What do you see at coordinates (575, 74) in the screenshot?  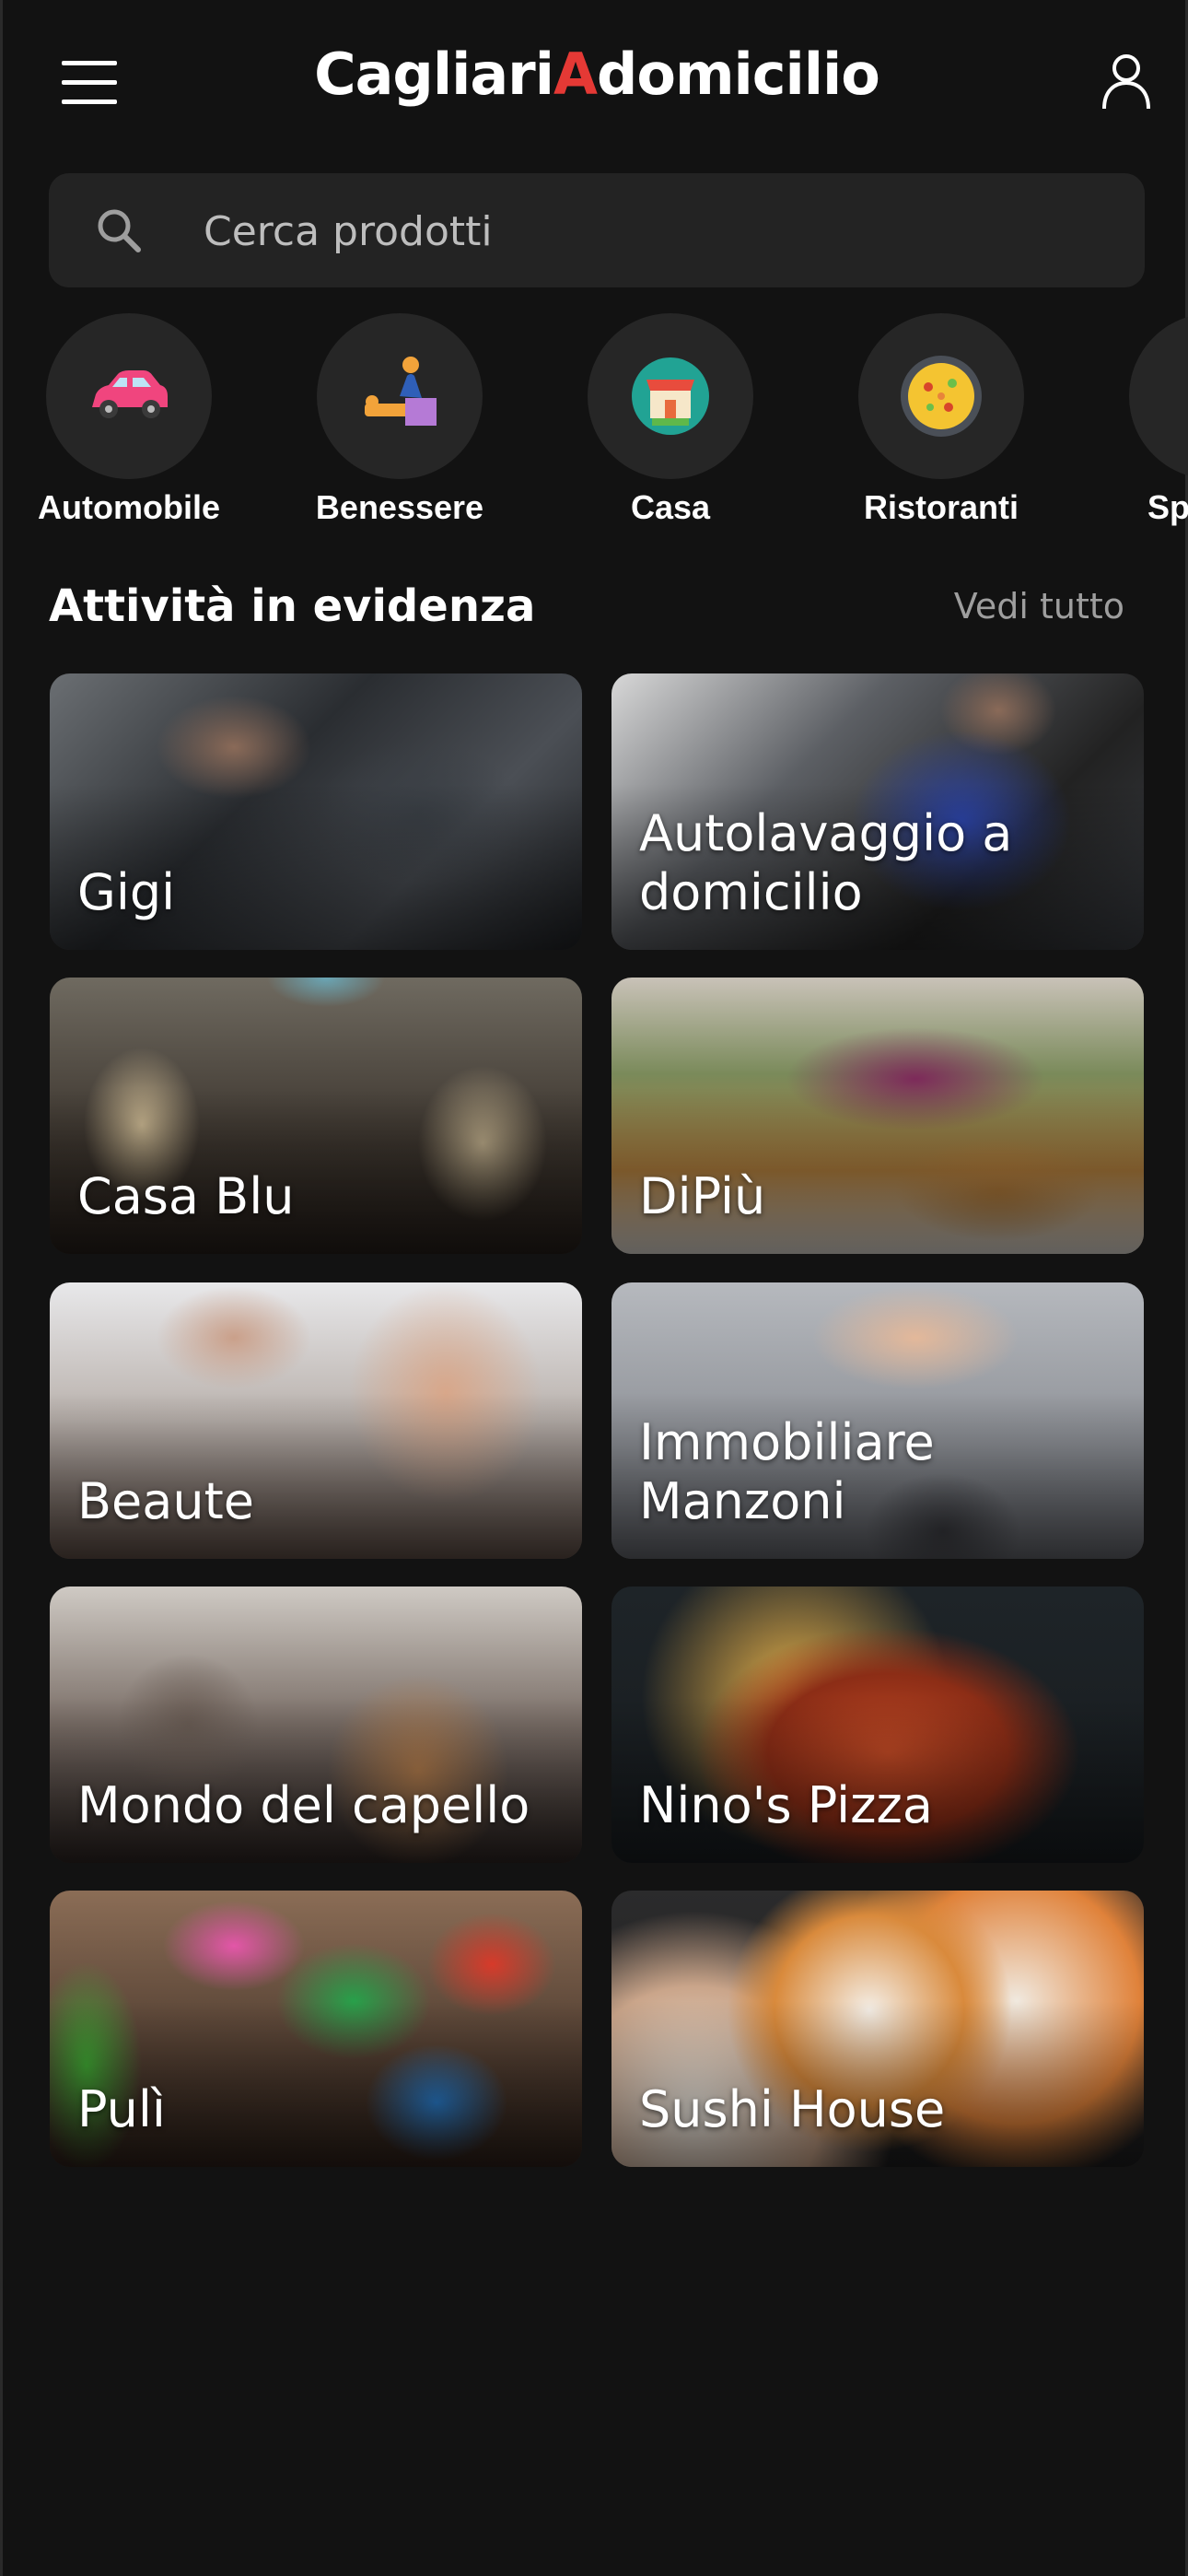 I see `logo-accent: A` at bounding box center [575, 74].